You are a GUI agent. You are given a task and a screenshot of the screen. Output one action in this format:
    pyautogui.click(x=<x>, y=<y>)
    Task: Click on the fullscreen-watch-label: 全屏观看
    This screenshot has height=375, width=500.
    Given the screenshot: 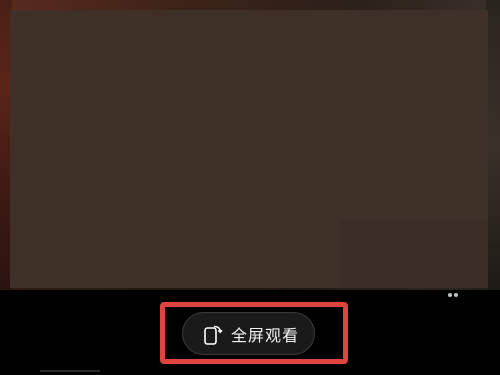 What is the action you would take?
    pyautogui.click(x=265, y=335)
    